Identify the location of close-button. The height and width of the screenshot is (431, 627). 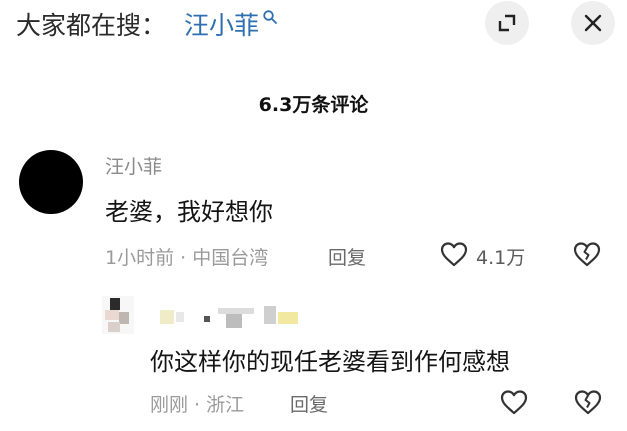
(593, 23).